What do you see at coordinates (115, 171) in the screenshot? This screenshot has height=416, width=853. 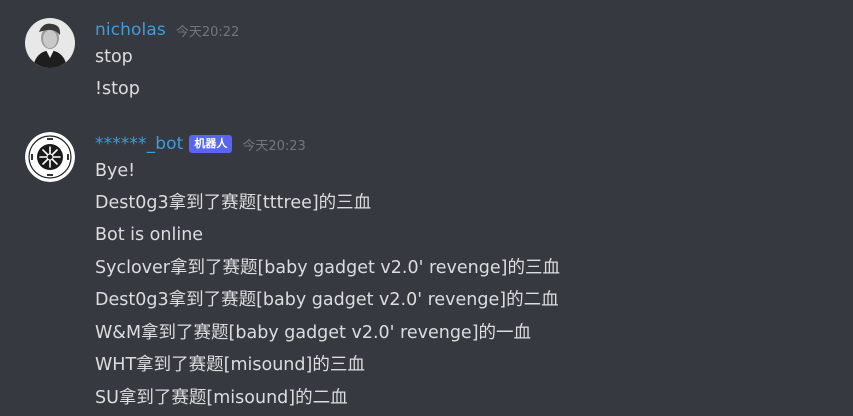 I see `message-line: Bye!` at bounding box center [115, 171].